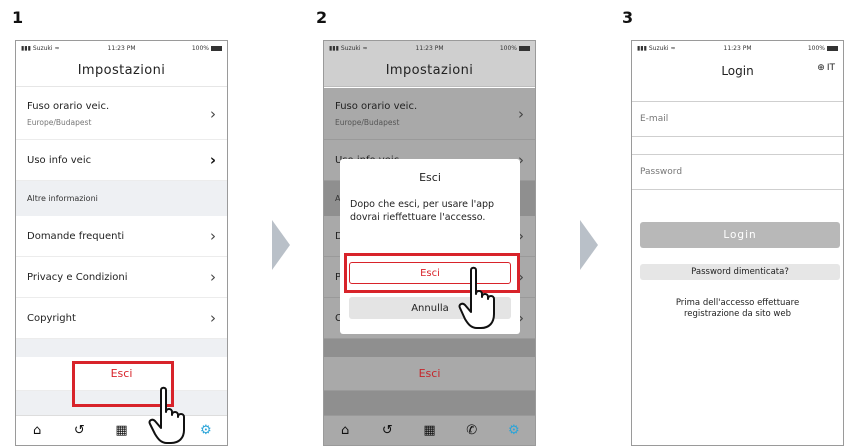  I want to click on language-selector: ⊕ IT, so click(826, 68).